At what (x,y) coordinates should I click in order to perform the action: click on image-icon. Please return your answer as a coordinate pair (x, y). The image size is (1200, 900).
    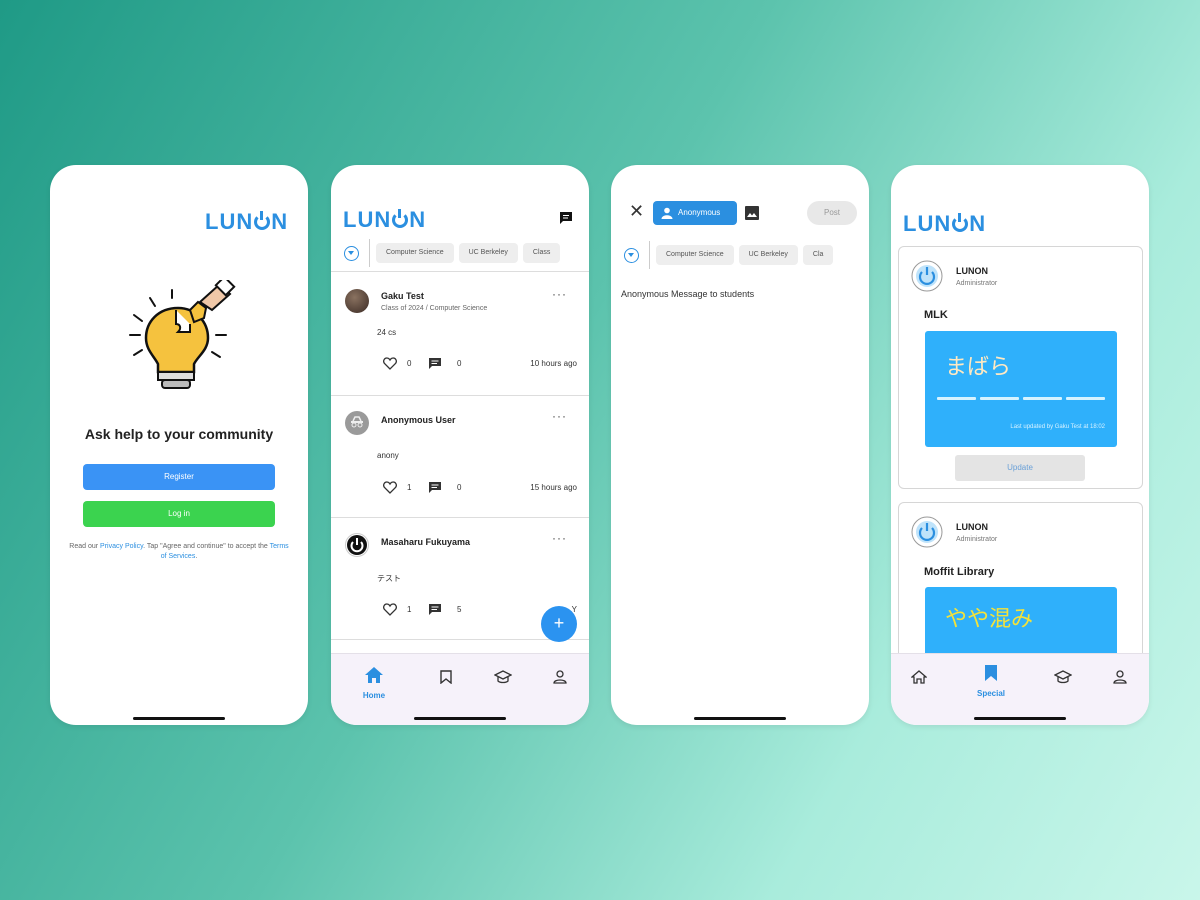
    Looking at the image, I should click on (752, 213).